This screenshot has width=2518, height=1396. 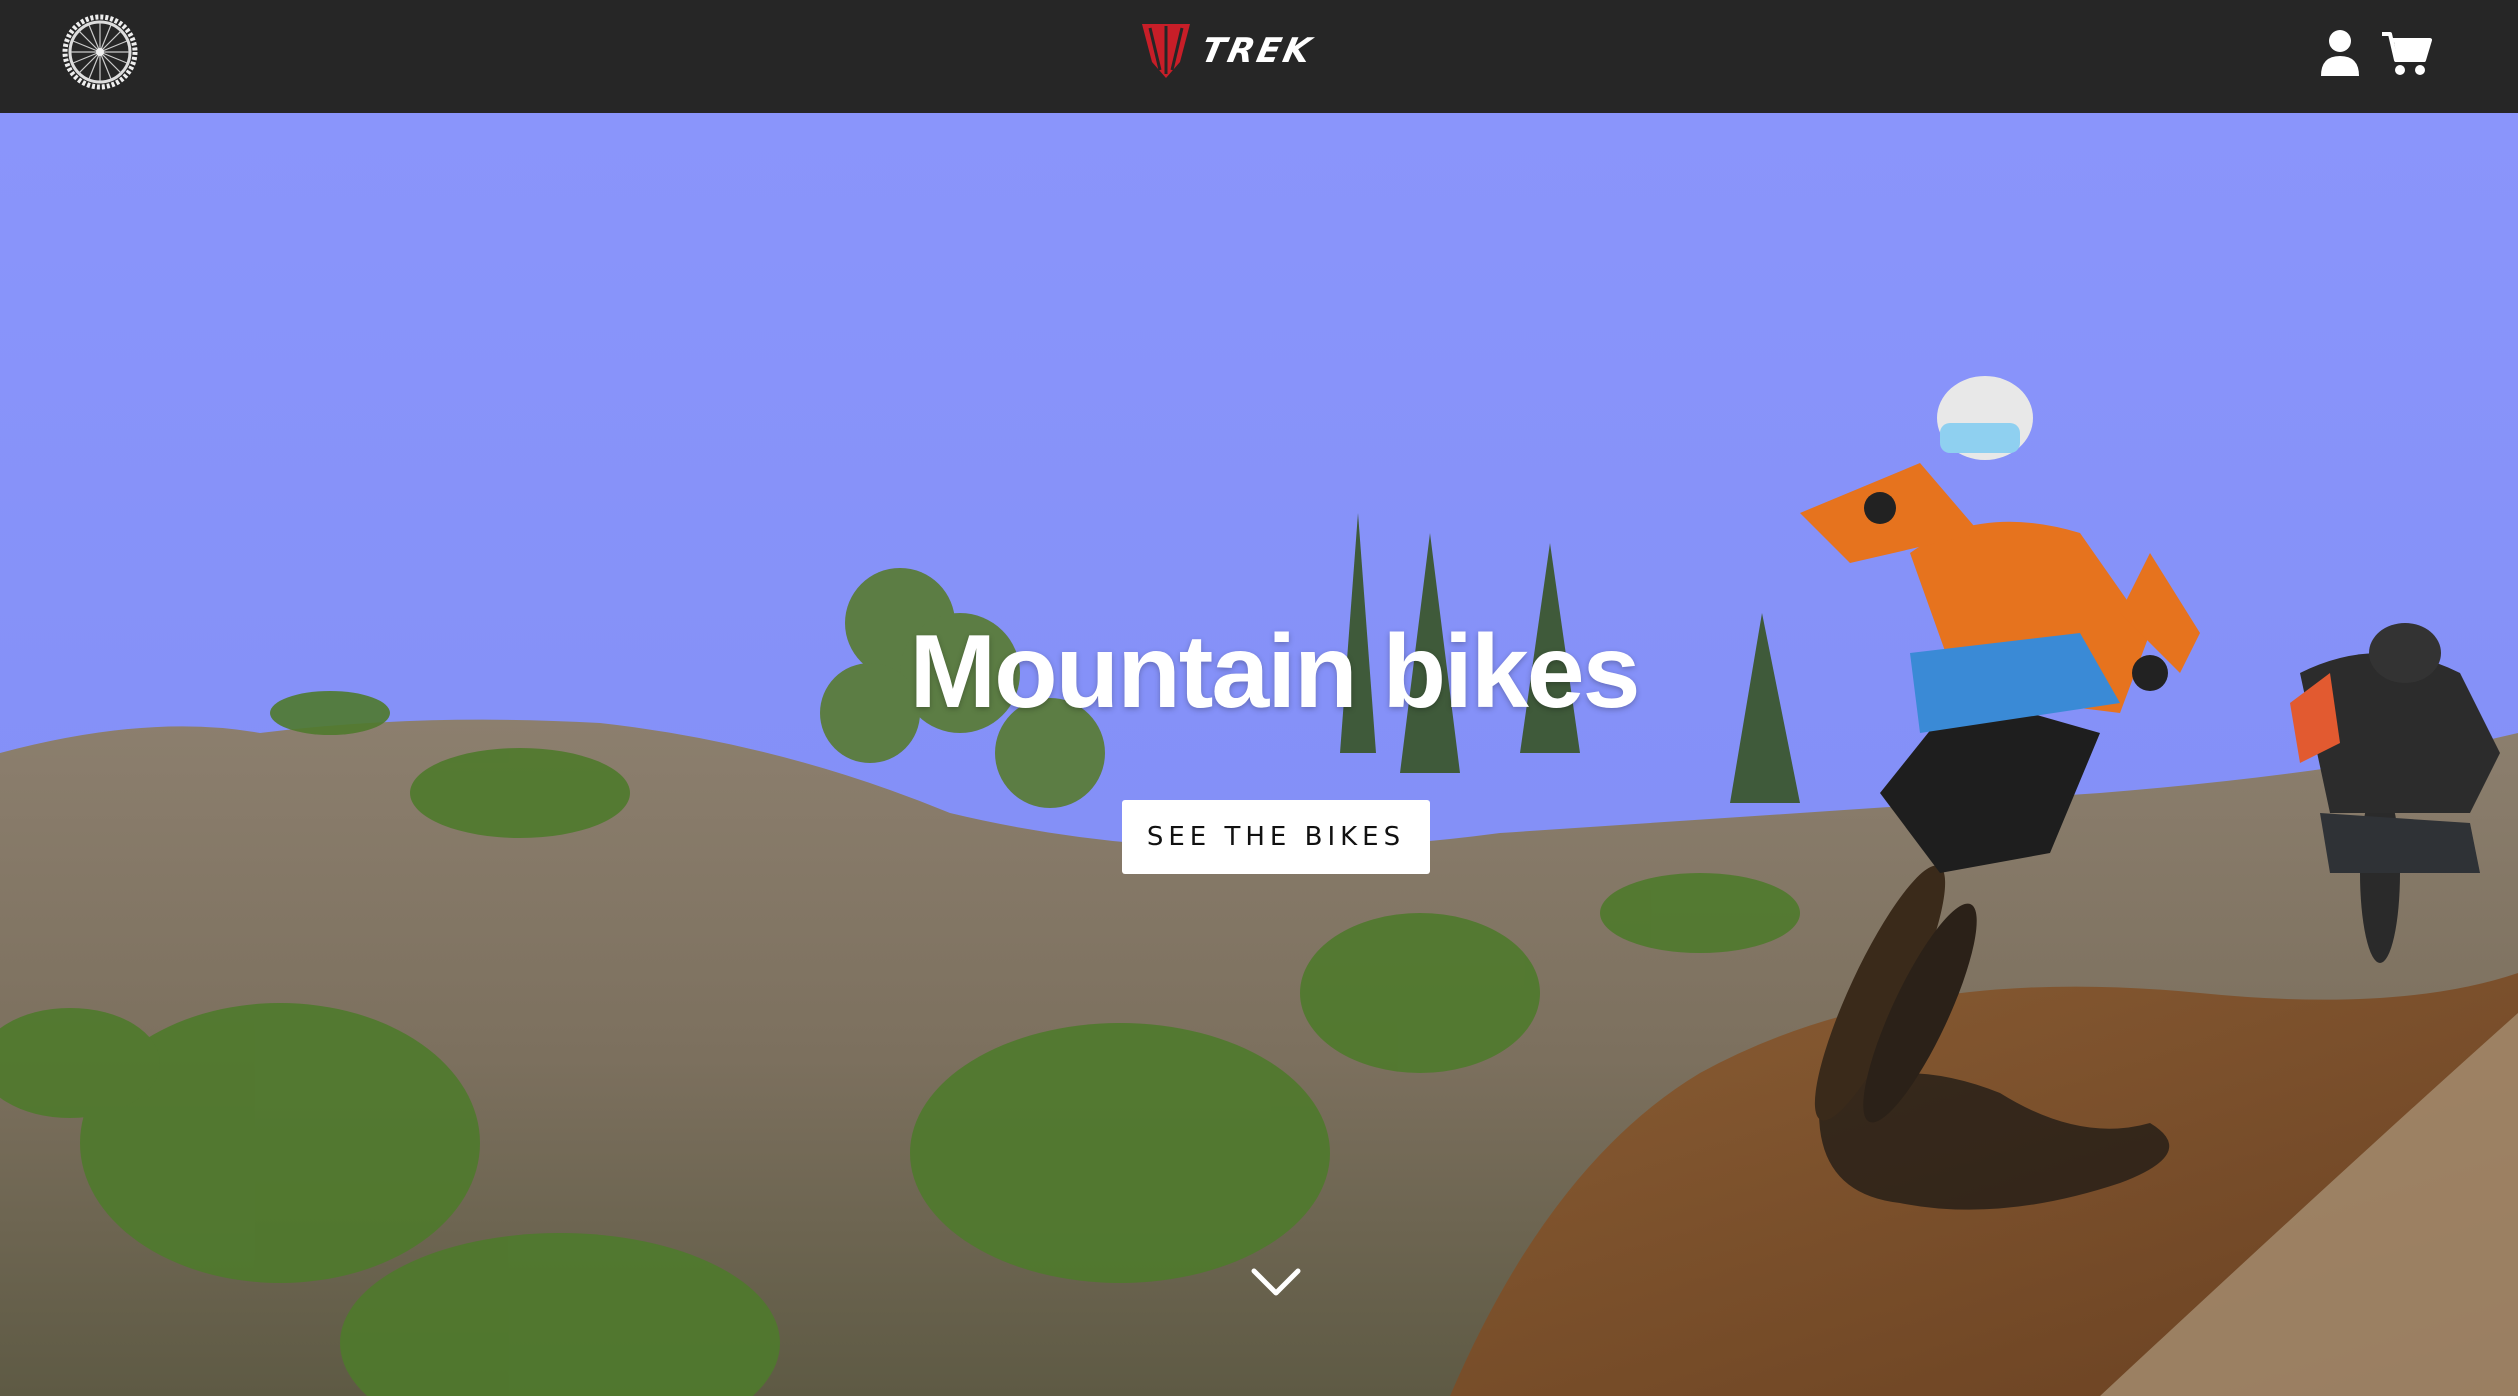 I want to click on trek-logo: TREK, so click(x=1262, y=51).